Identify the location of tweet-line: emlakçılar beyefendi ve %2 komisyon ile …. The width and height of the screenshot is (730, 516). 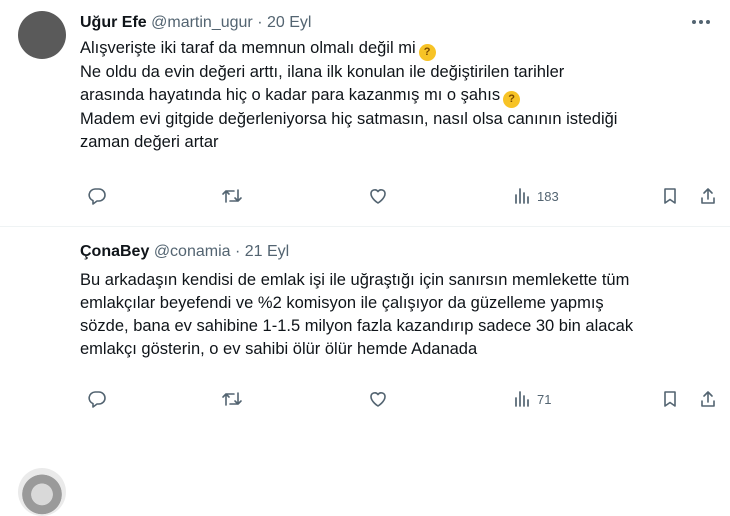
(342, 303).